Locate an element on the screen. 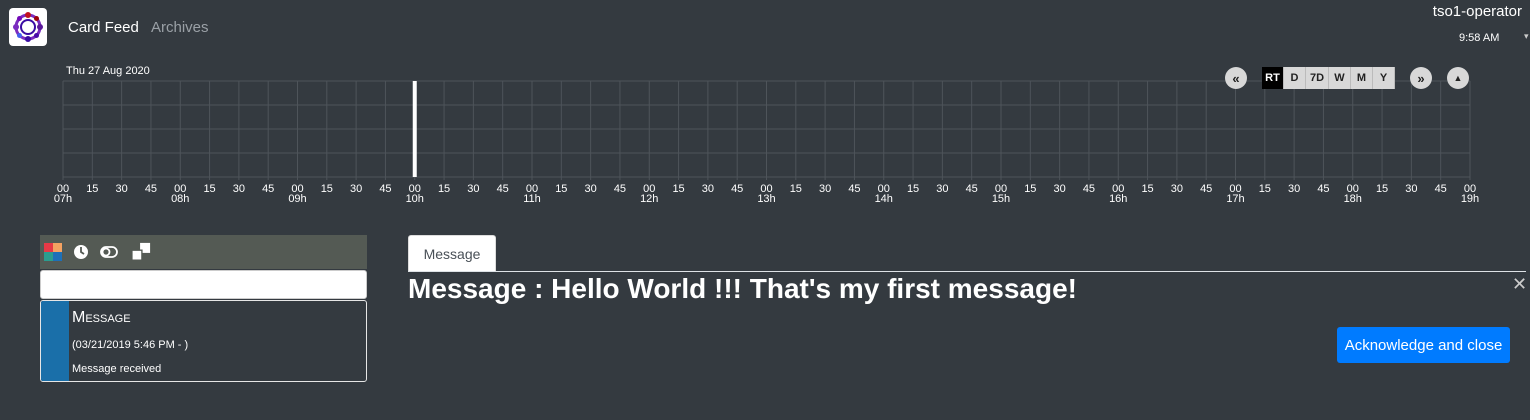 This screenshot has height=420, width=1530. double-chevron-right-icon: » is located at coordinates (1421, 78).